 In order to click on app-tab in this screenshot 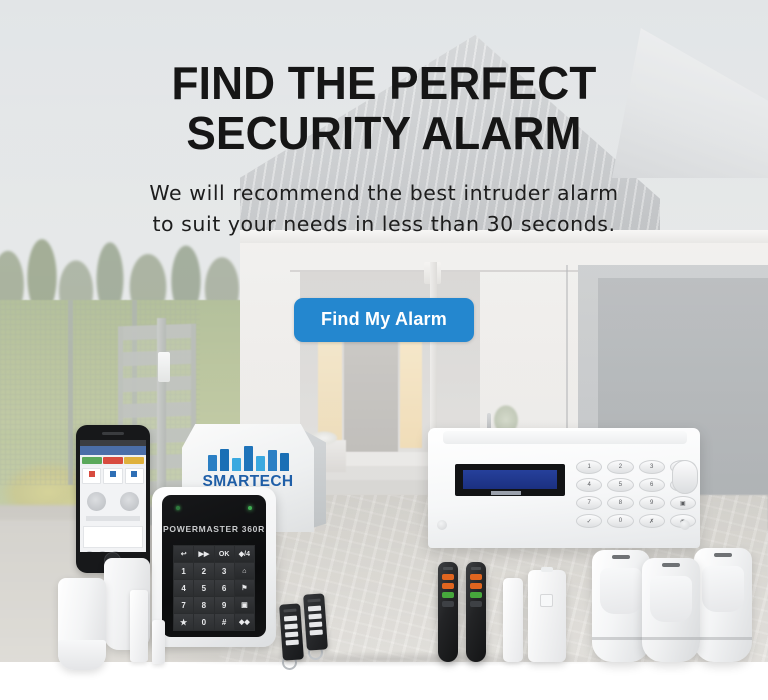, I will do `click(113, 460)`.